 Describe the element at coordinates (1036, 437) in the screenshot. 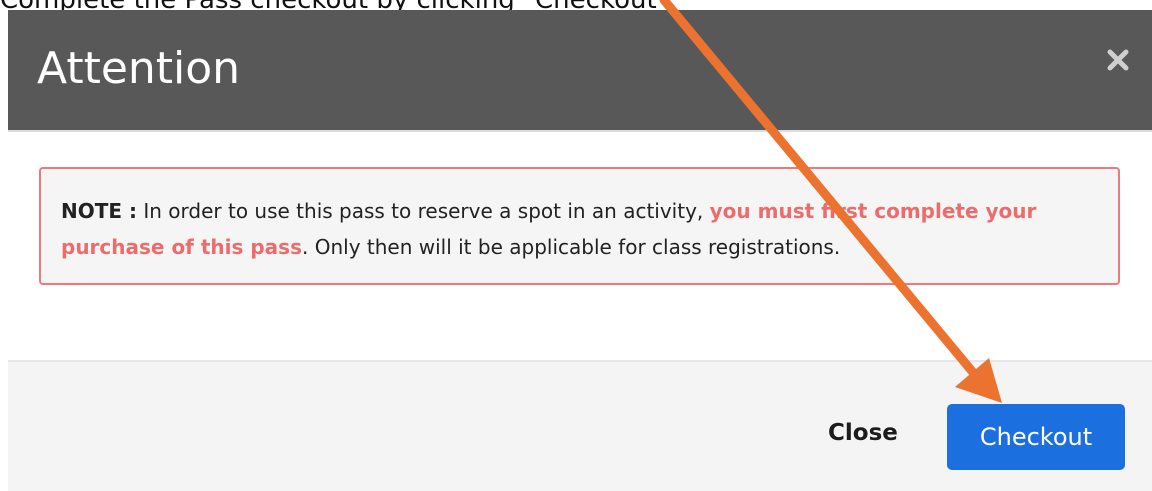

I see `checkout-button: Checkout` at that location.